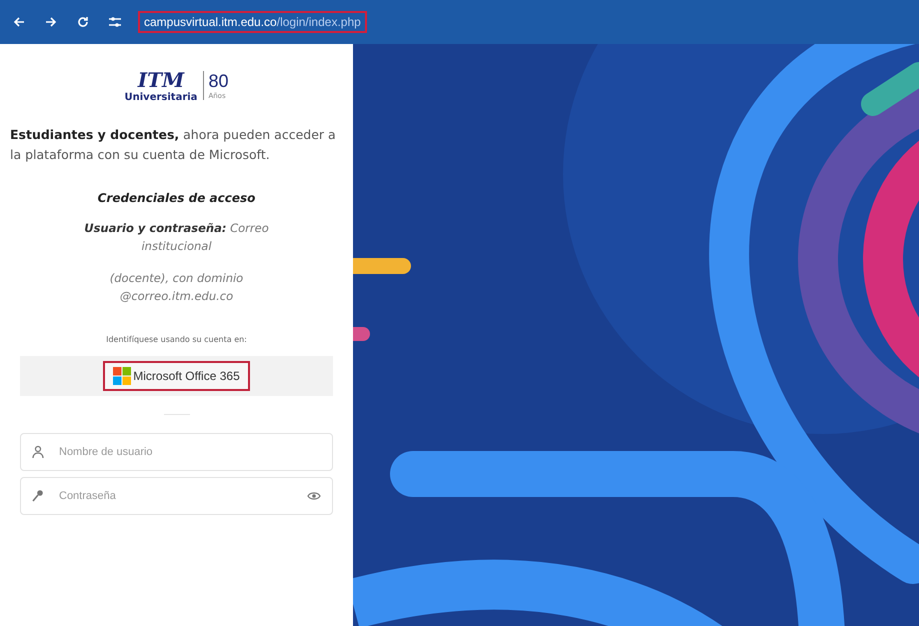 The height and width of the screenshot is (626, 919). What do you see at coordinates (176, 452) in the screenshot?
I see `username-field: Nombre de usuario` at bounding box center [176, 452].